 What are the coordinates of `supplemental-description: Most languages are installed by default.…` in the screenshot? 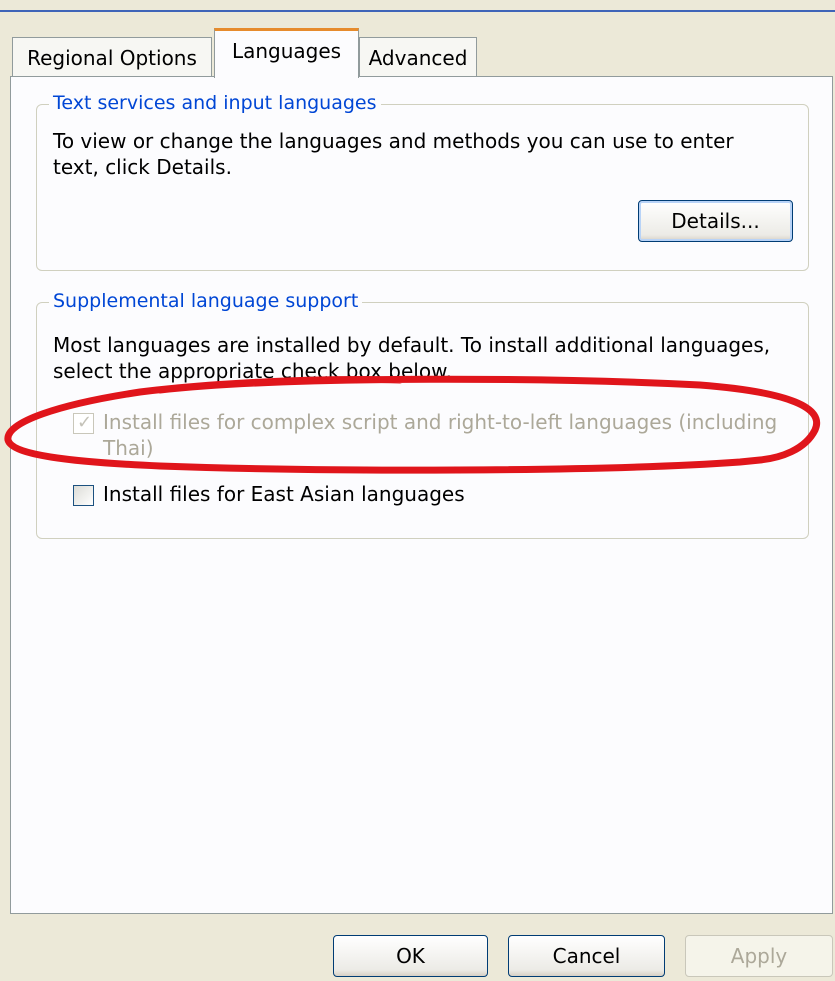 It's located at (411, 358).